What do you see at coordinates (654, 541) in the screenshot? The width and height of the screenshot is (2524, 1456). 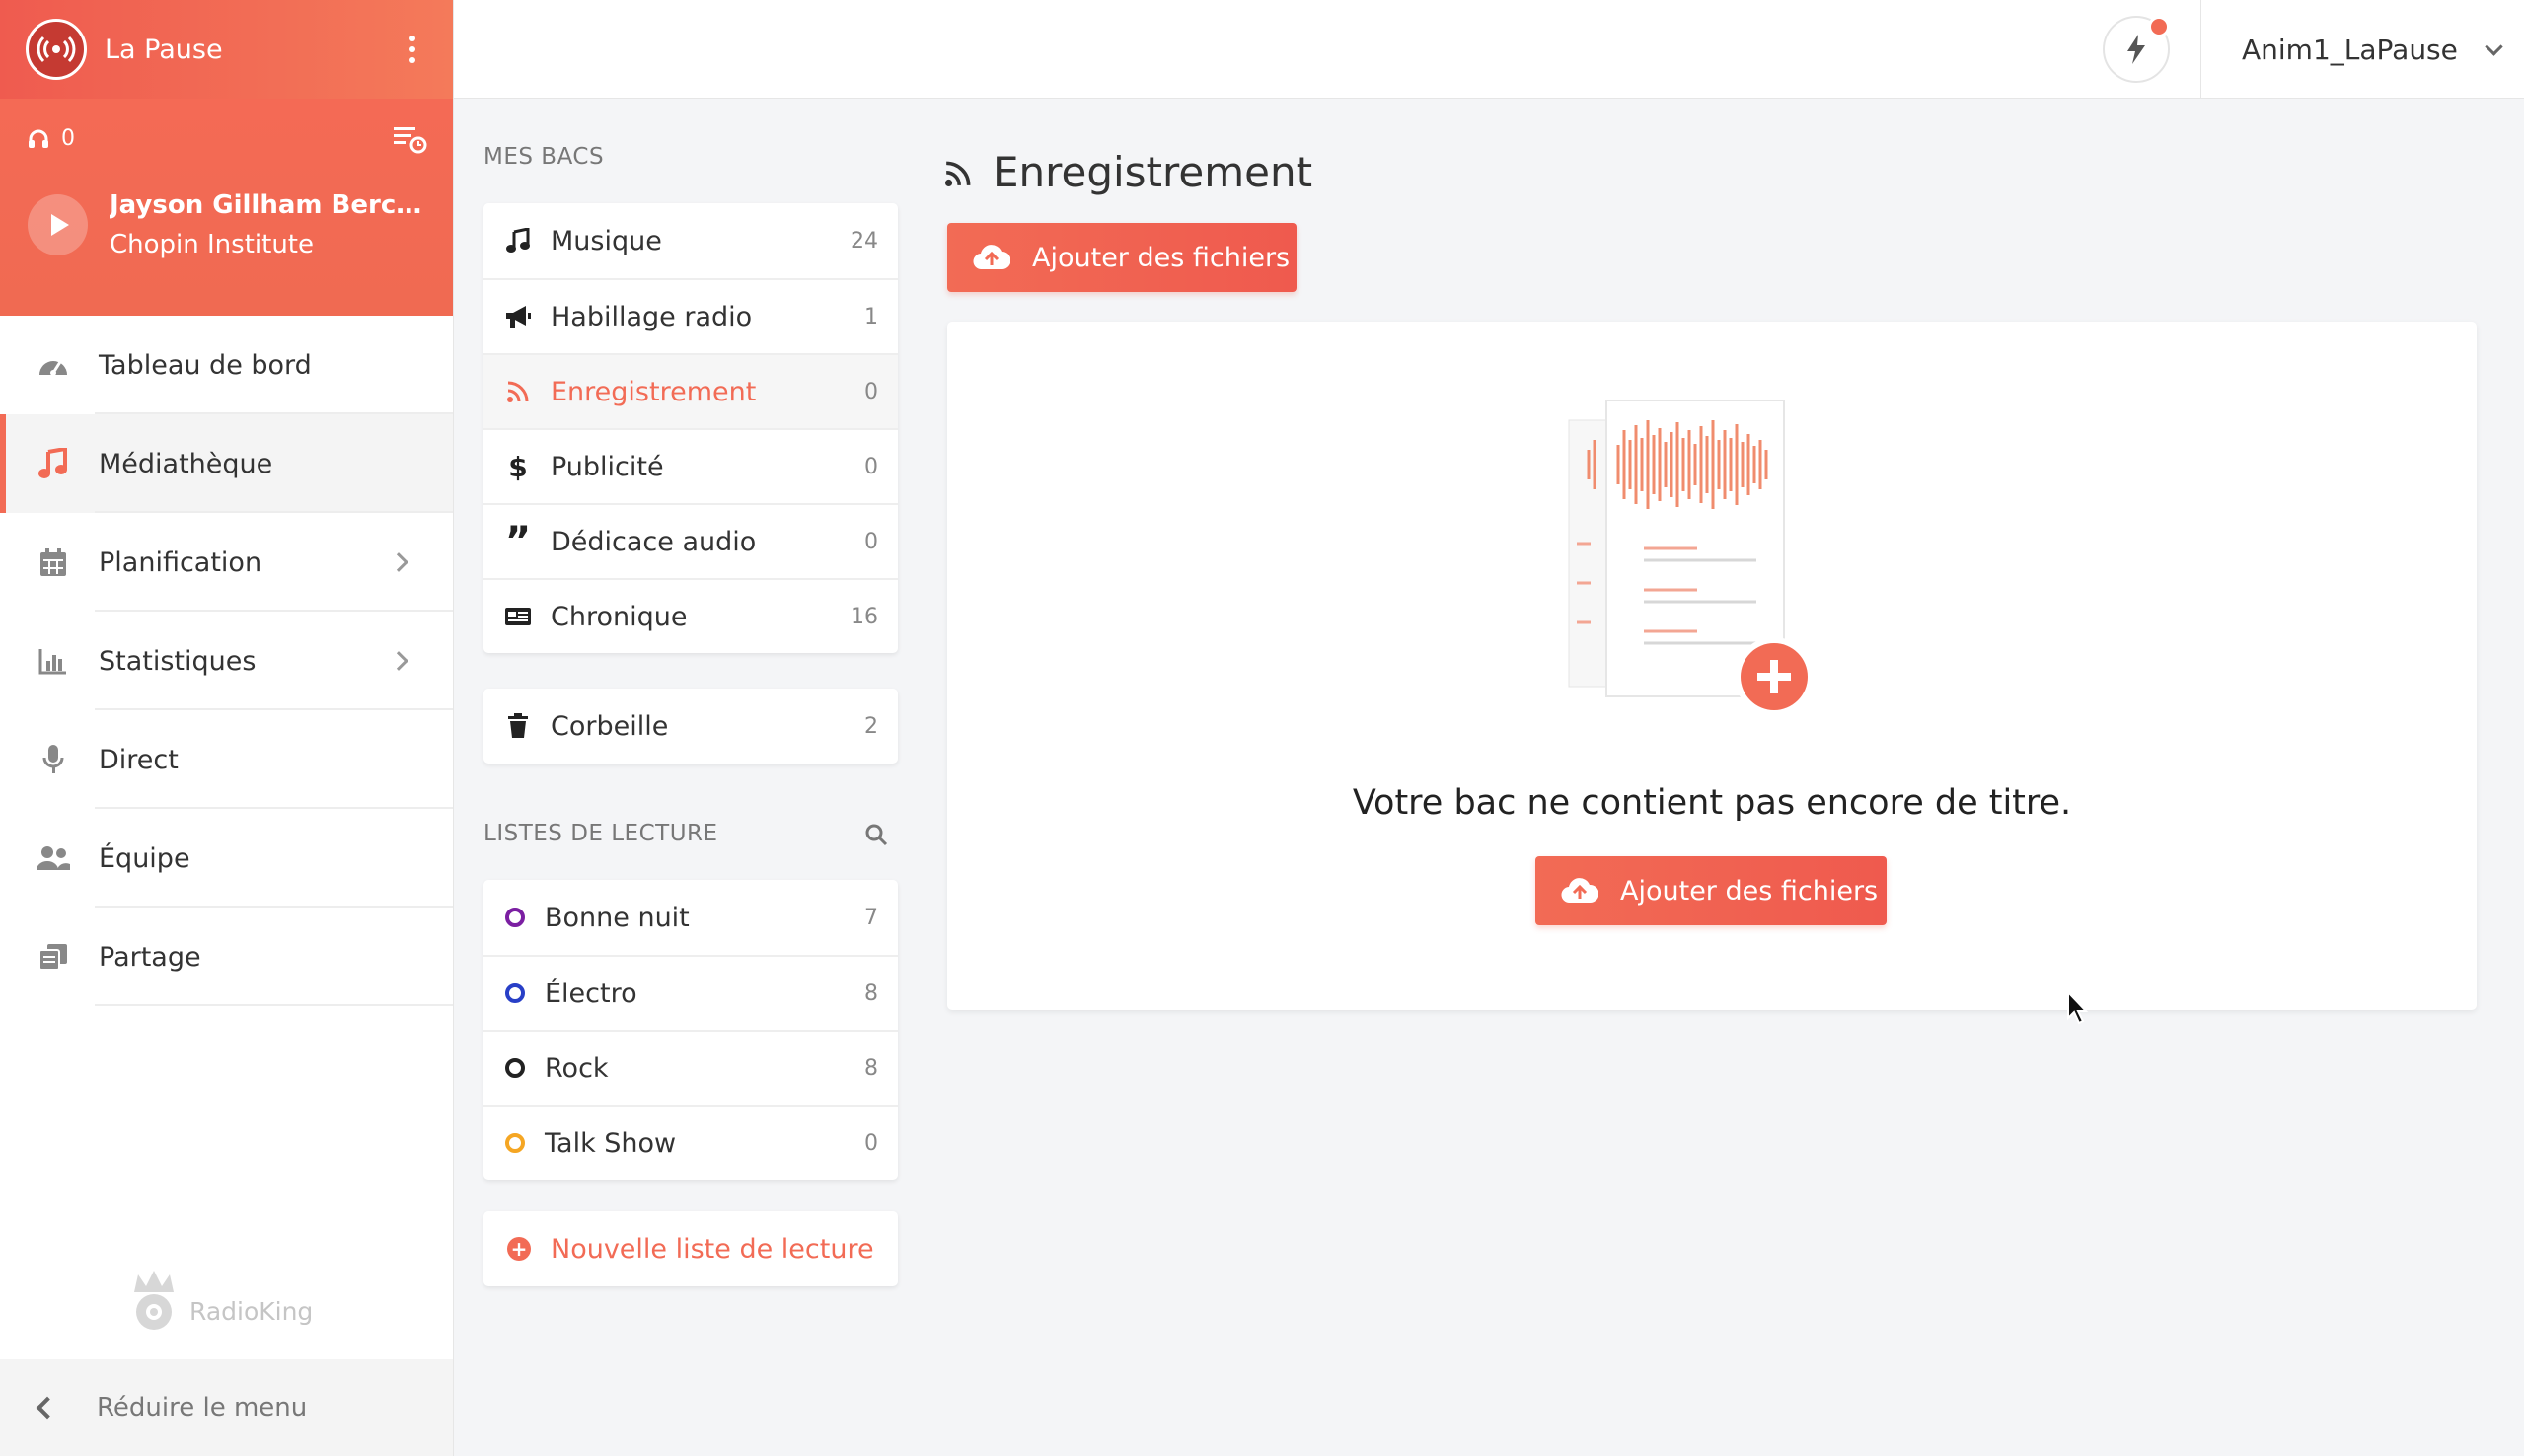 I see `bac-label: Dédicace audio` at bounding box center [654, 541].